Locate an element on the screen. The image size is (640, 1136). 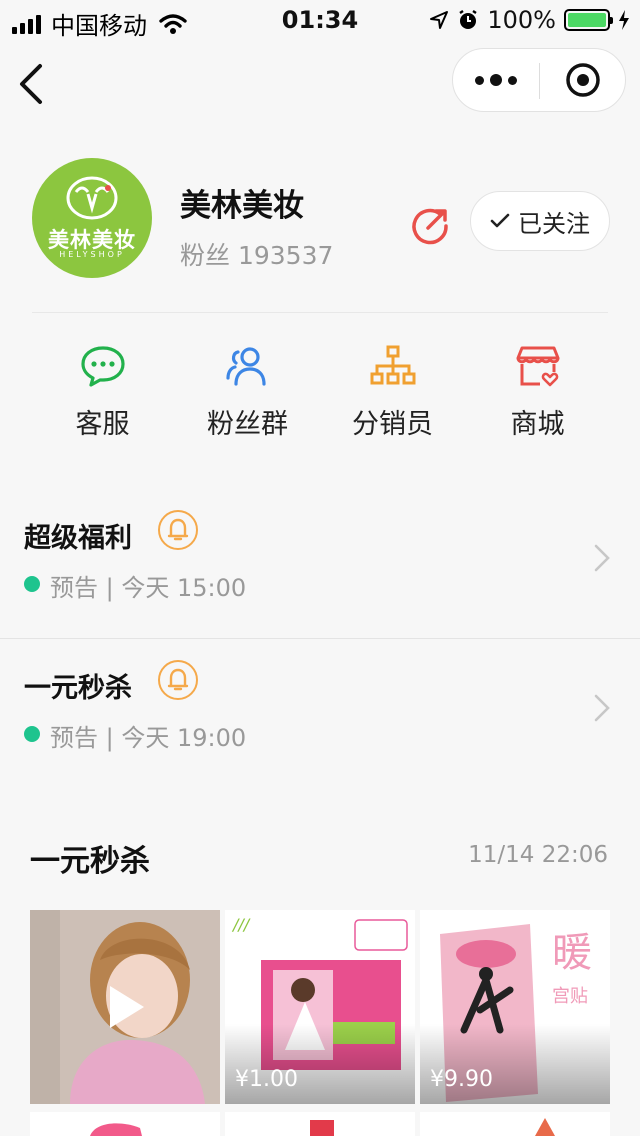
product-tile-pads: /// ¥1.00 is located at coordinates (320, 1007).